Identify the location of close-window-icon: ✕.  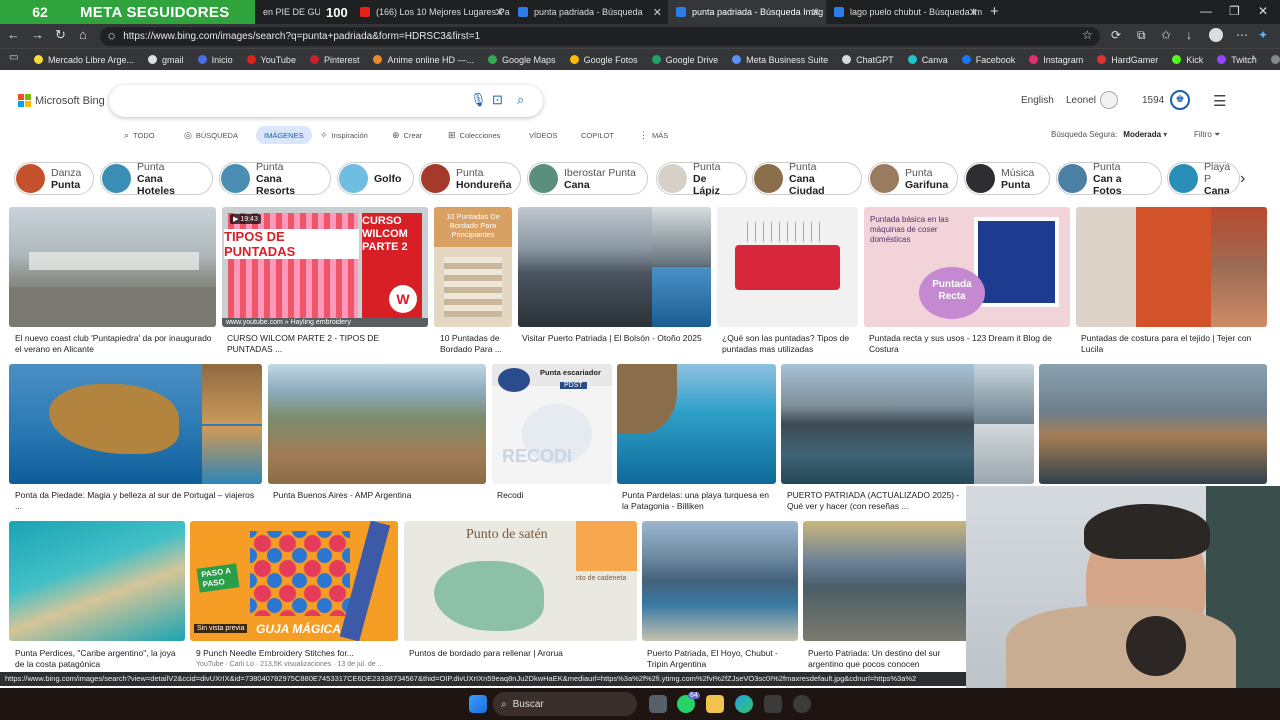
(1263, 11).